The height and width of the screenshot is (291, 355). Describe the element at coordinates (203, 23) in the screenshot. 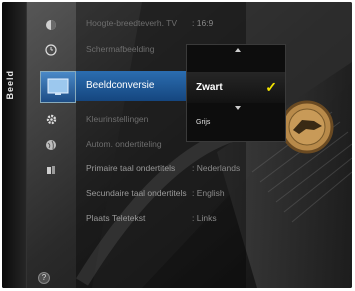

I see `menu-item-value: : 16:9` at that location.